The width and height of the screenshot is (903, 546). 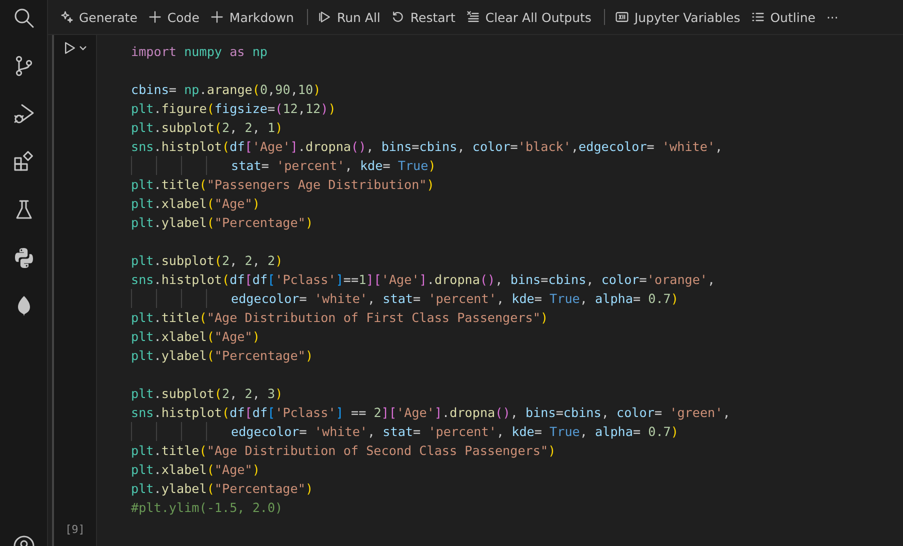 I want to click on code-line: stat= 'percent', kde= True), so click(x=517, y=165).